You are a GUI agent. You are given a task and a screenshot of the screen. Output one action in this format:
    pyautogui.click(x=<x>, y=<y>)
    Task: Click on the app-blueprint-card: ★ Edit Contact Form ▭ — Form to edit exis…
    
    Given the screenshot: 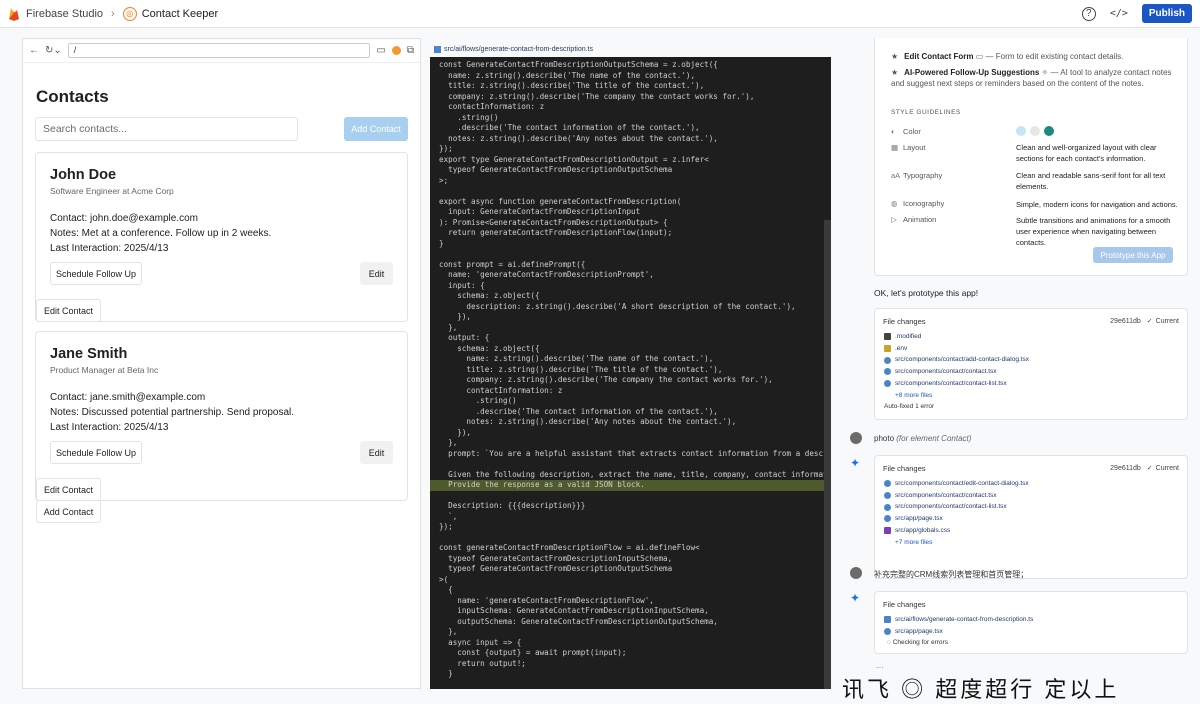 What is the action you would take?
    pyautogui.click(x=1031, y=157)
    